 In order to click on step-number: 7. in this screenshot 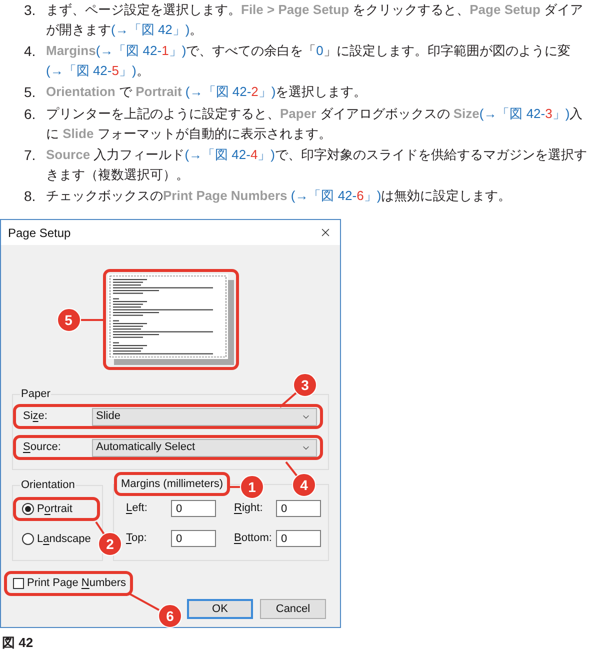, I will do `click(30, 155)`.